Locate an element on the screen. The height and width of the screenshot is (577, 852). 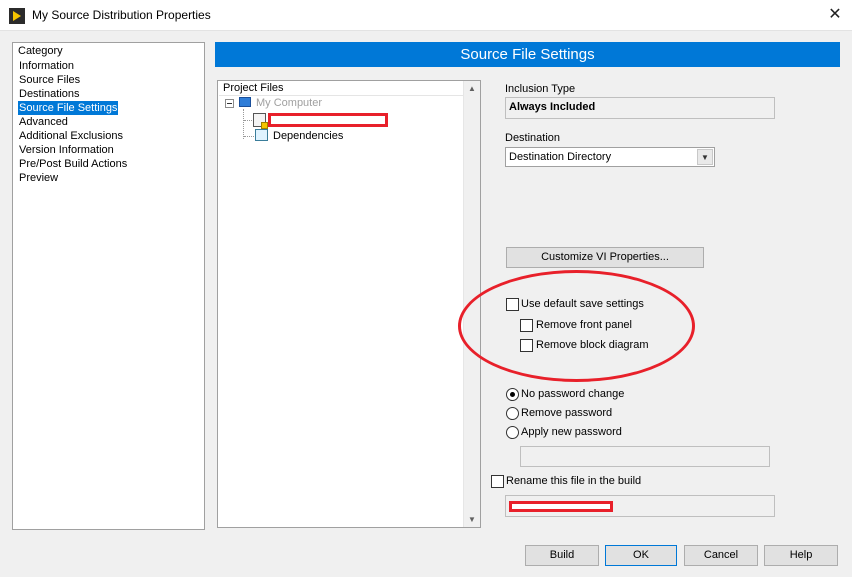
destination-value: Destination Directory is located at coordinates (560, 157).